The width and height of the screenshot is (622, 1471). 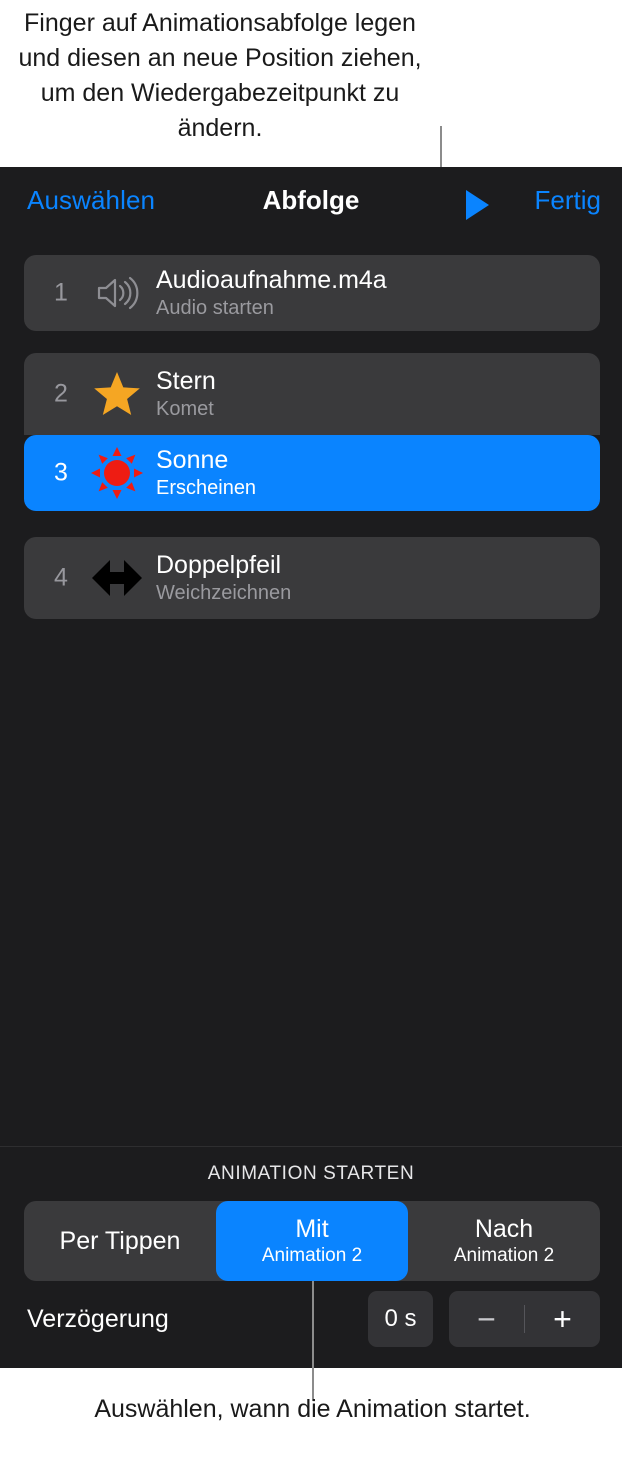 I want to click on table-row: 2 Stern Komet, so click(x=312, y=394).